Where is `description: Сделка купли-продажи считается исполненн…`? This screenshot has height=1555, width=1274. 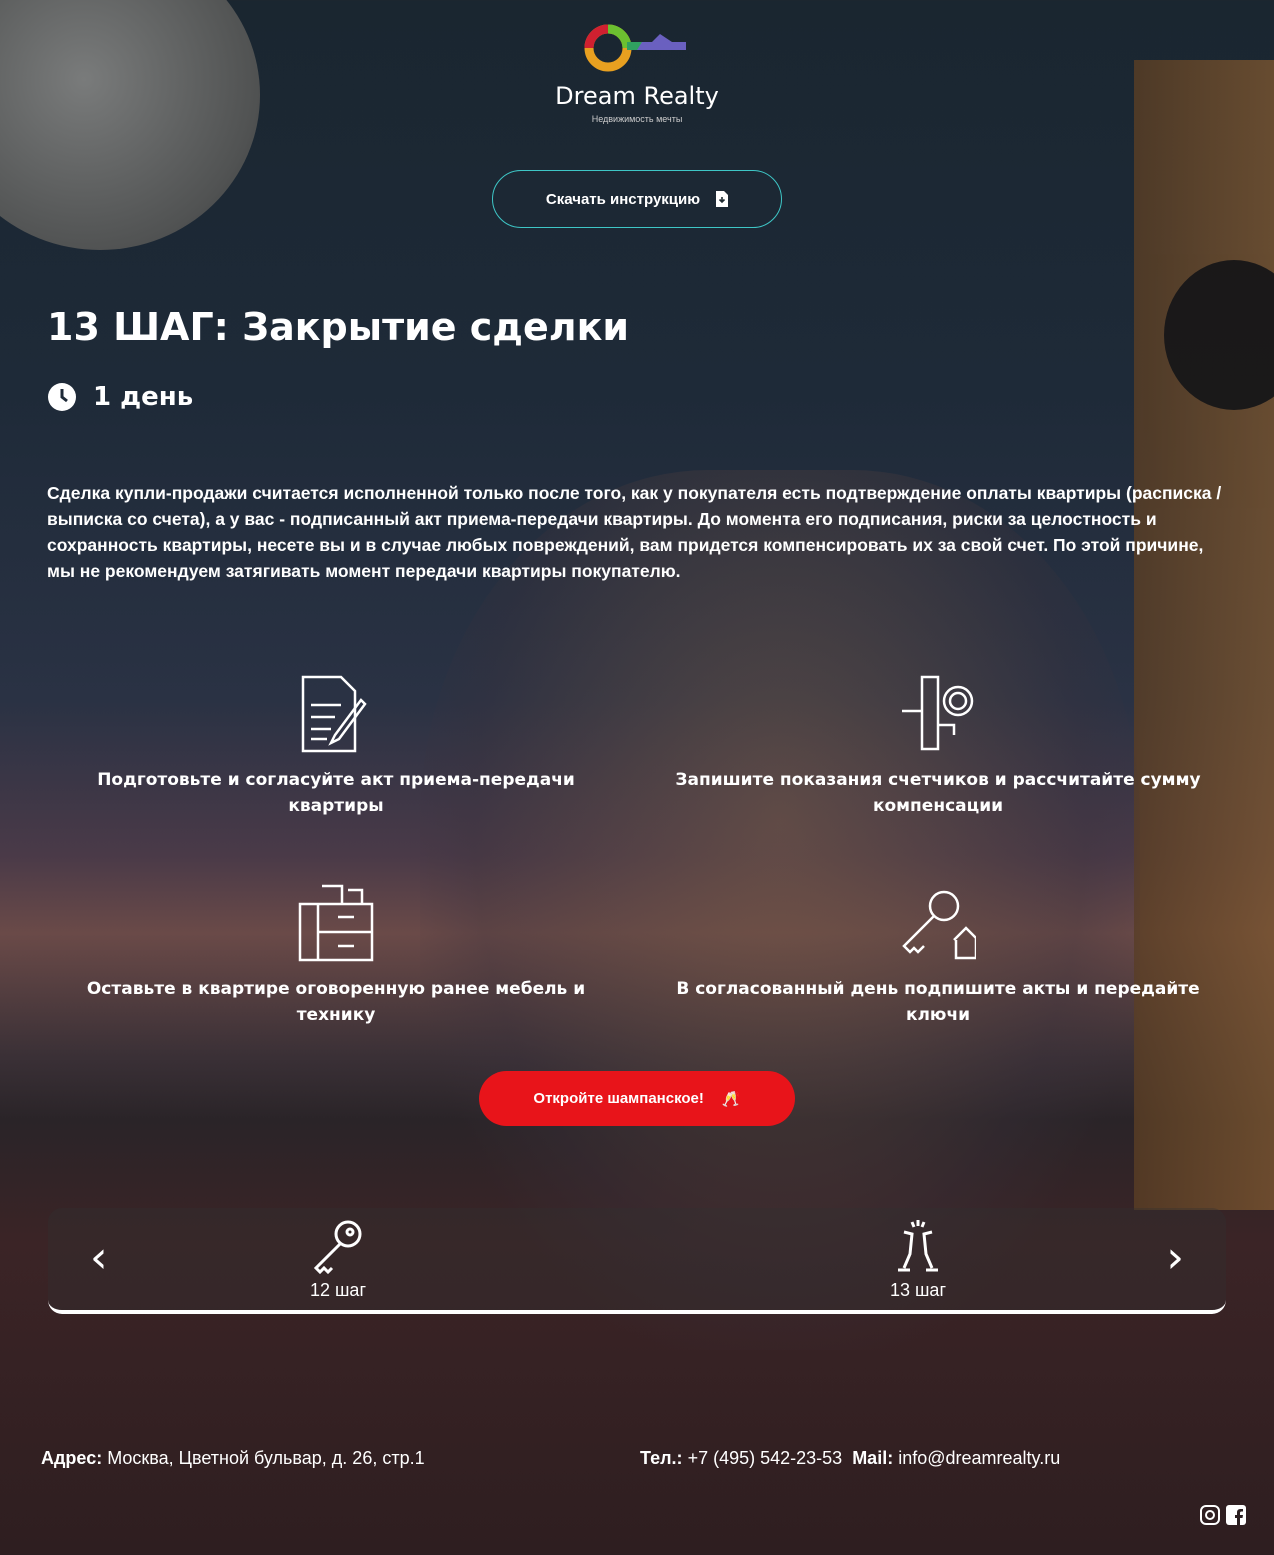
description: Сделка купли-продажи считается исполненн… is located at coordinates (634, 532).